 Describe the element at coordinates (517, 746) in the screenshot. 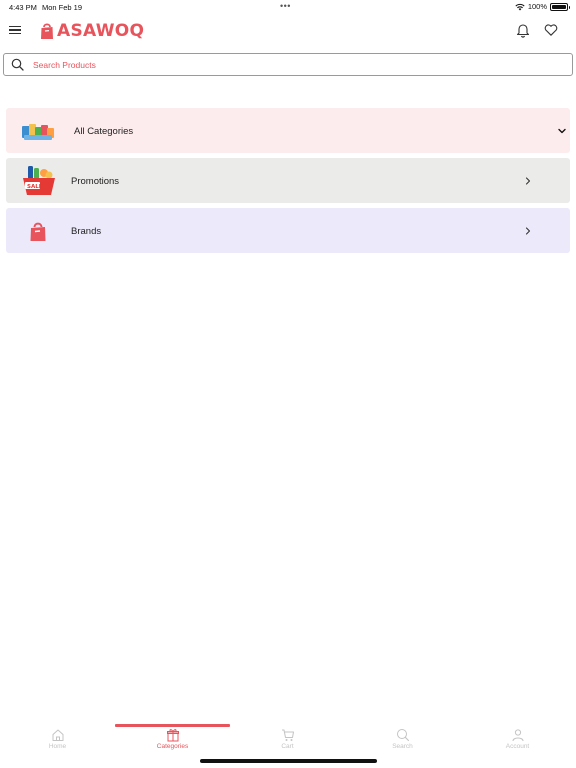

I see `tab-label: Account` at that location.